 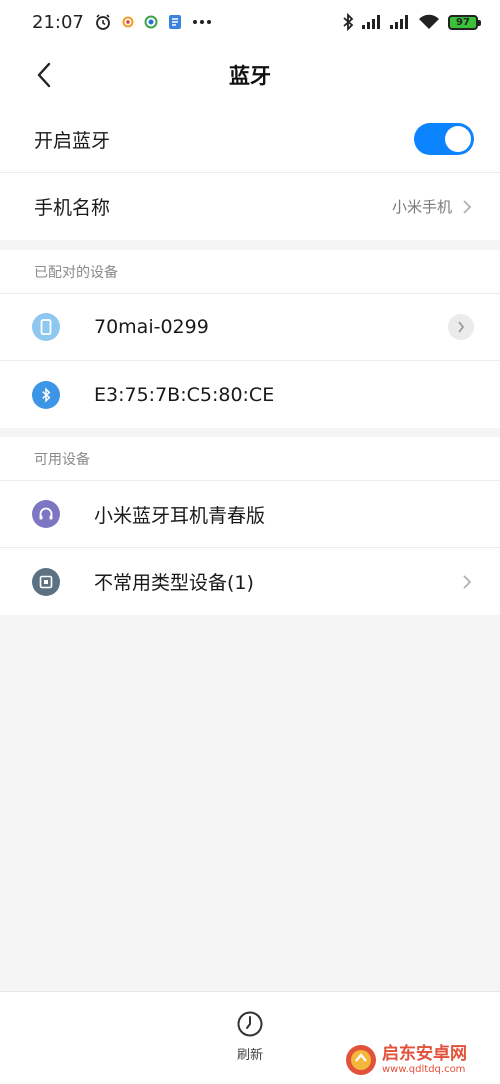 What do you see at coordinates (46, 514) in the screenshot?
I see `headphones-icon` at bounding box center [46, 514].